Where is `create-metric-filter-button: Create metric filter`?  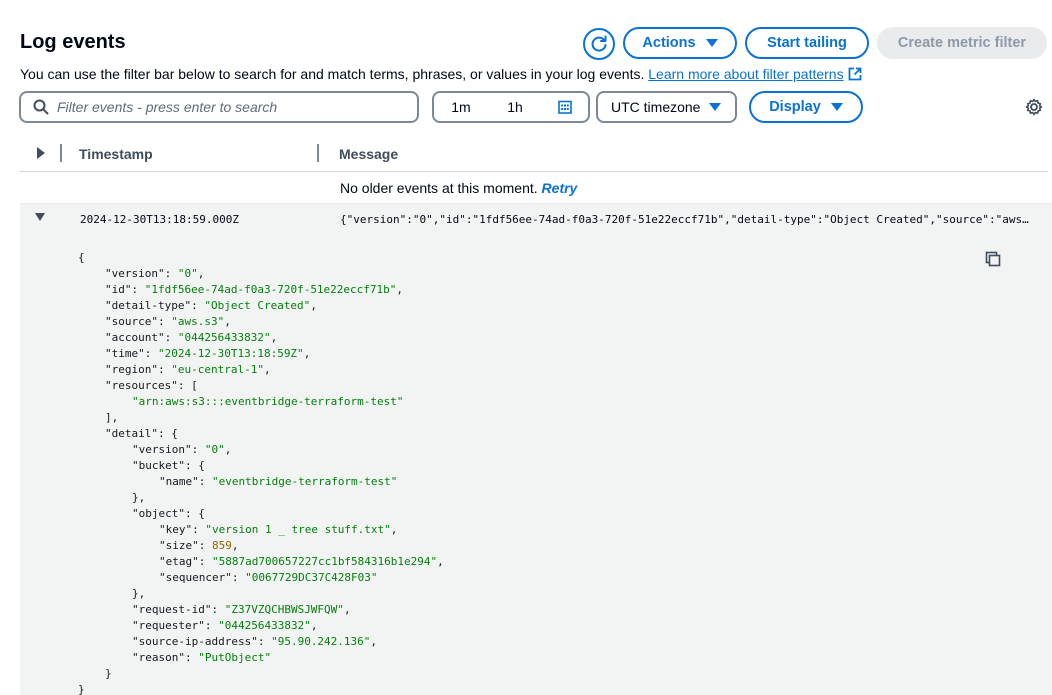
create-metric-filter-button: Create metric filter is located at coordinates (962, 43).